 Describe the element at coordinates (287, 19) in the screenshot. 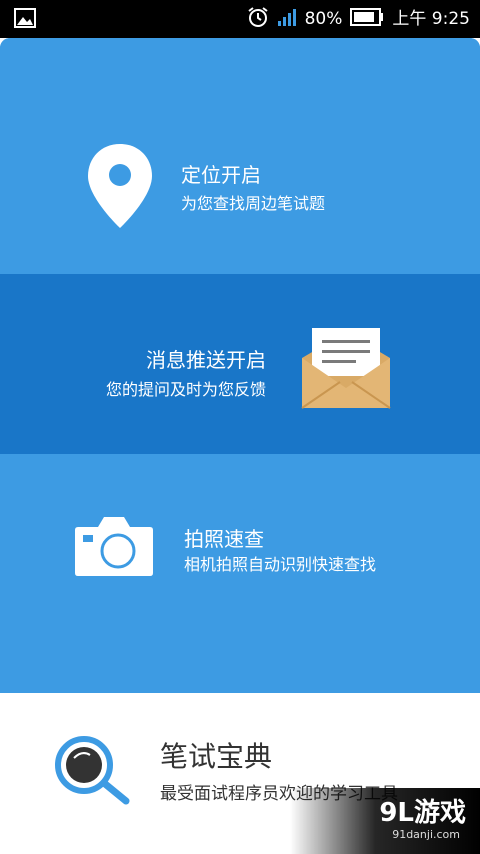

I see `signal-icon` at that location.